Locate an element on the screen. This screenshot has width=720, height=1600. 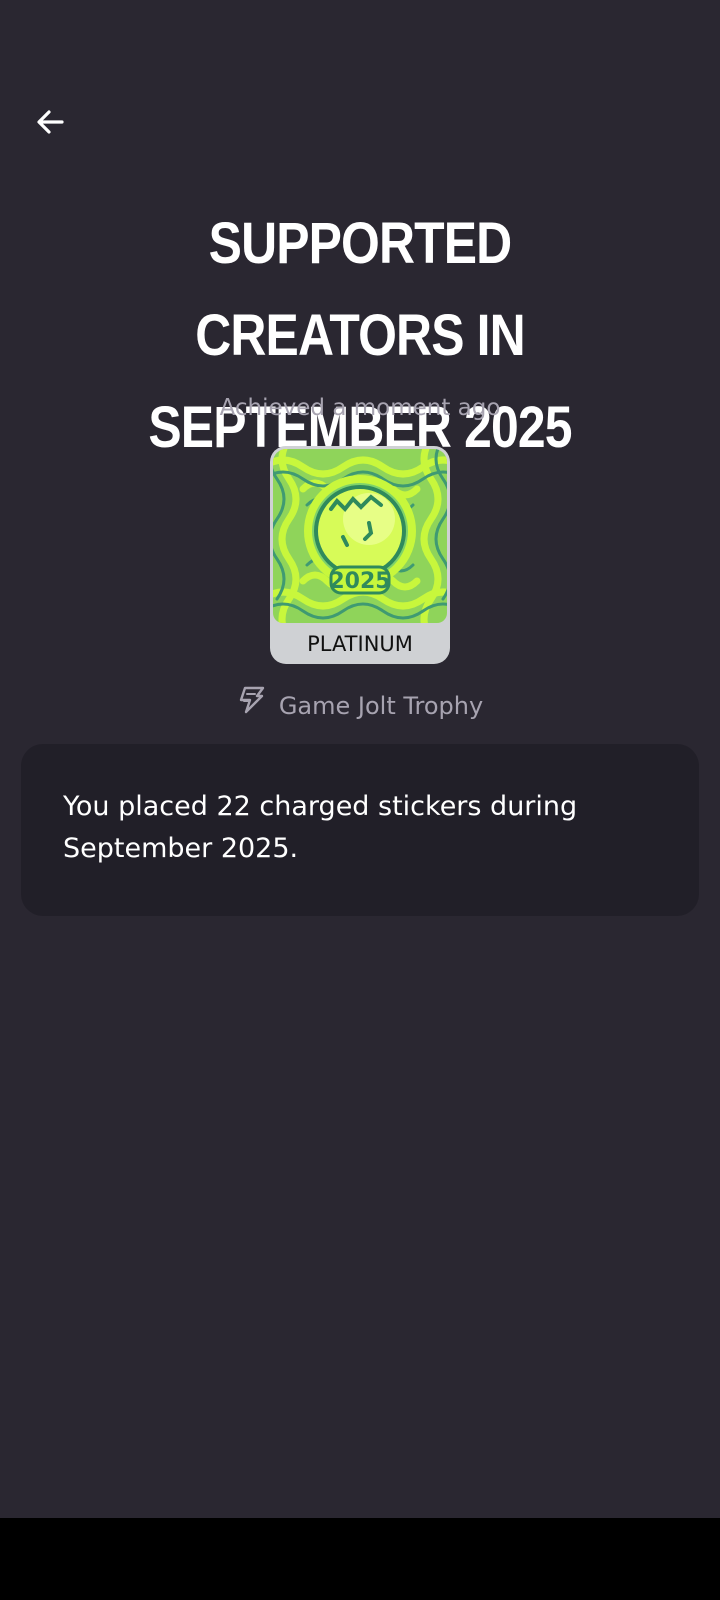
arrow-left-icon is located at coordinates (50, 124).